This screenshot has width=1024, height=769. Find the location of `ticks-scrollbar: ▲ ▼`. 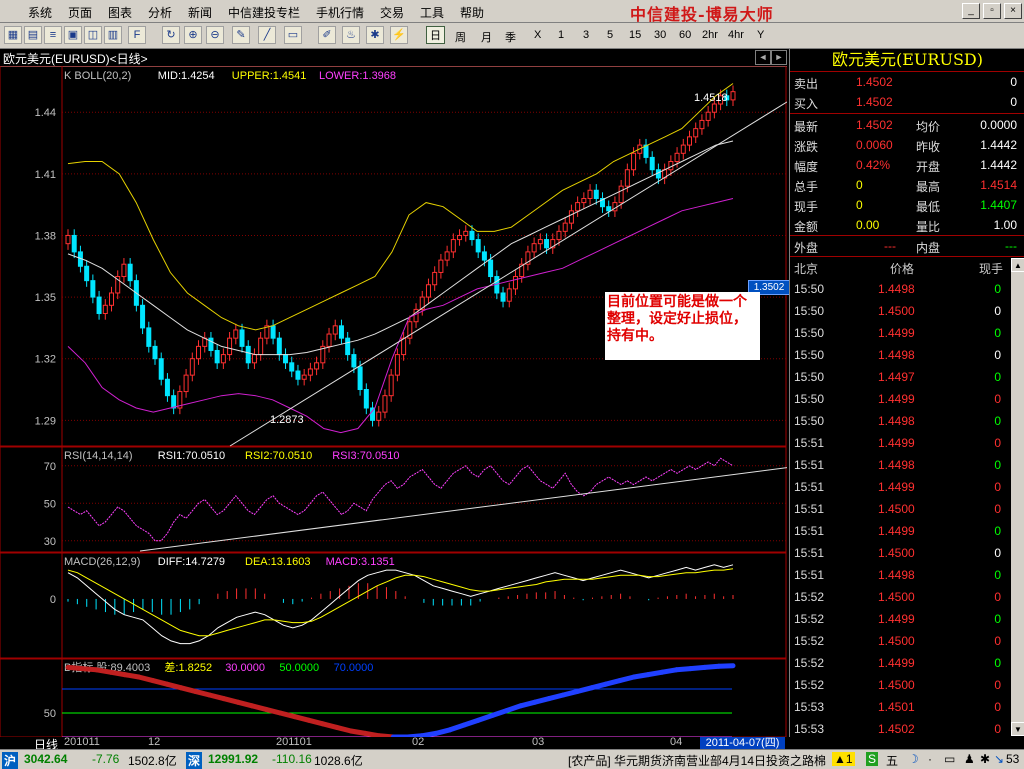

ticks-scrollbar: ▲ ▼ is located at coordinates (1017, 497).